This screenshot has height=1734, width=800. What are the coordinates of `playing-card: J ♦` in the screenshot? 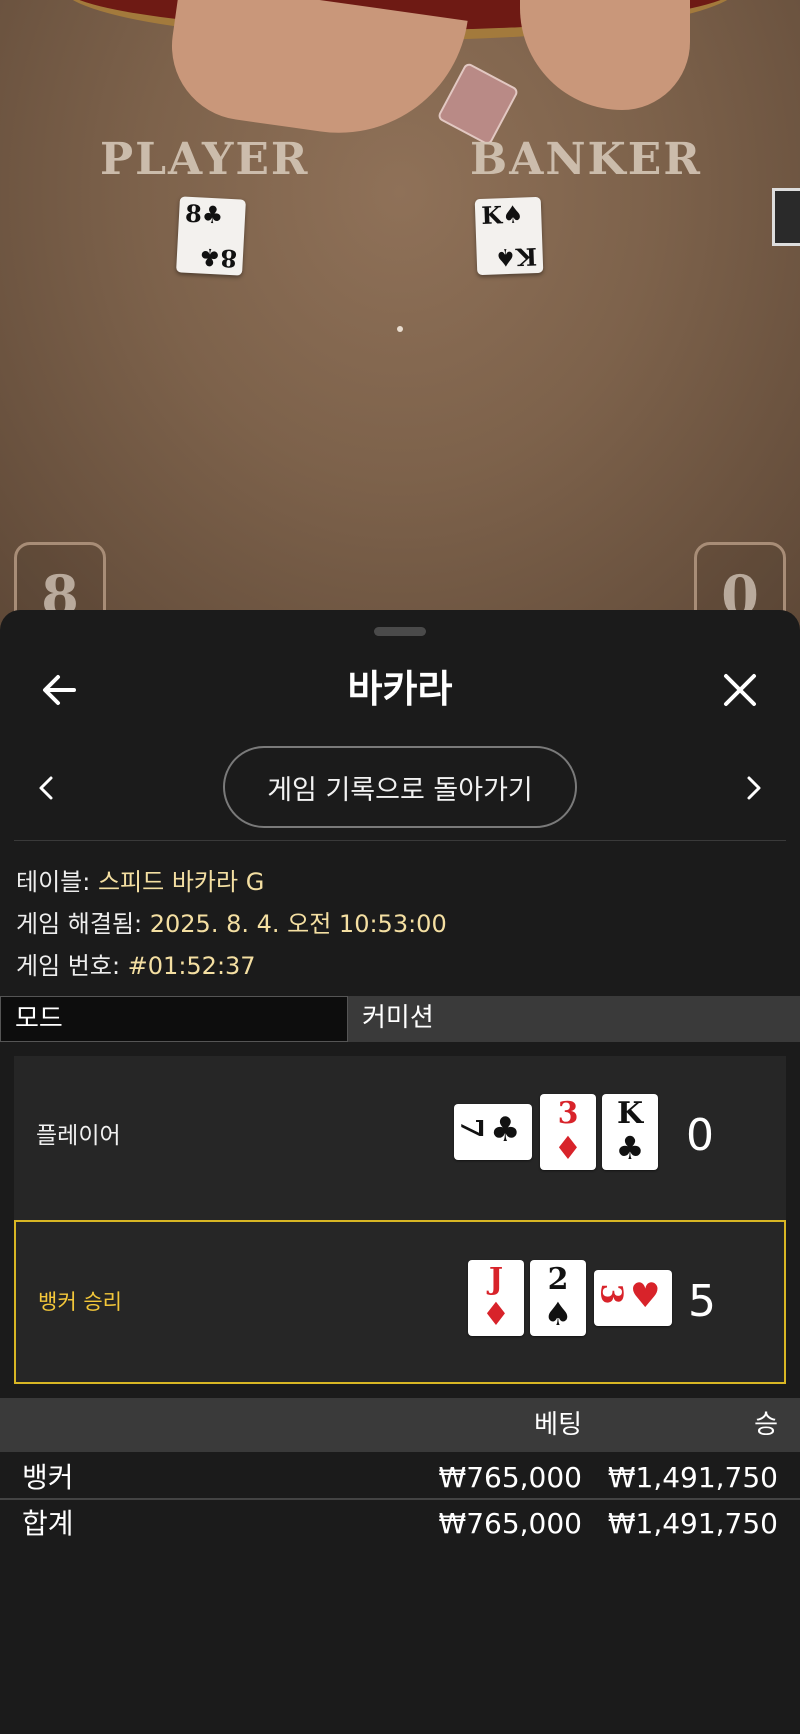 It's located at (496, 1298).